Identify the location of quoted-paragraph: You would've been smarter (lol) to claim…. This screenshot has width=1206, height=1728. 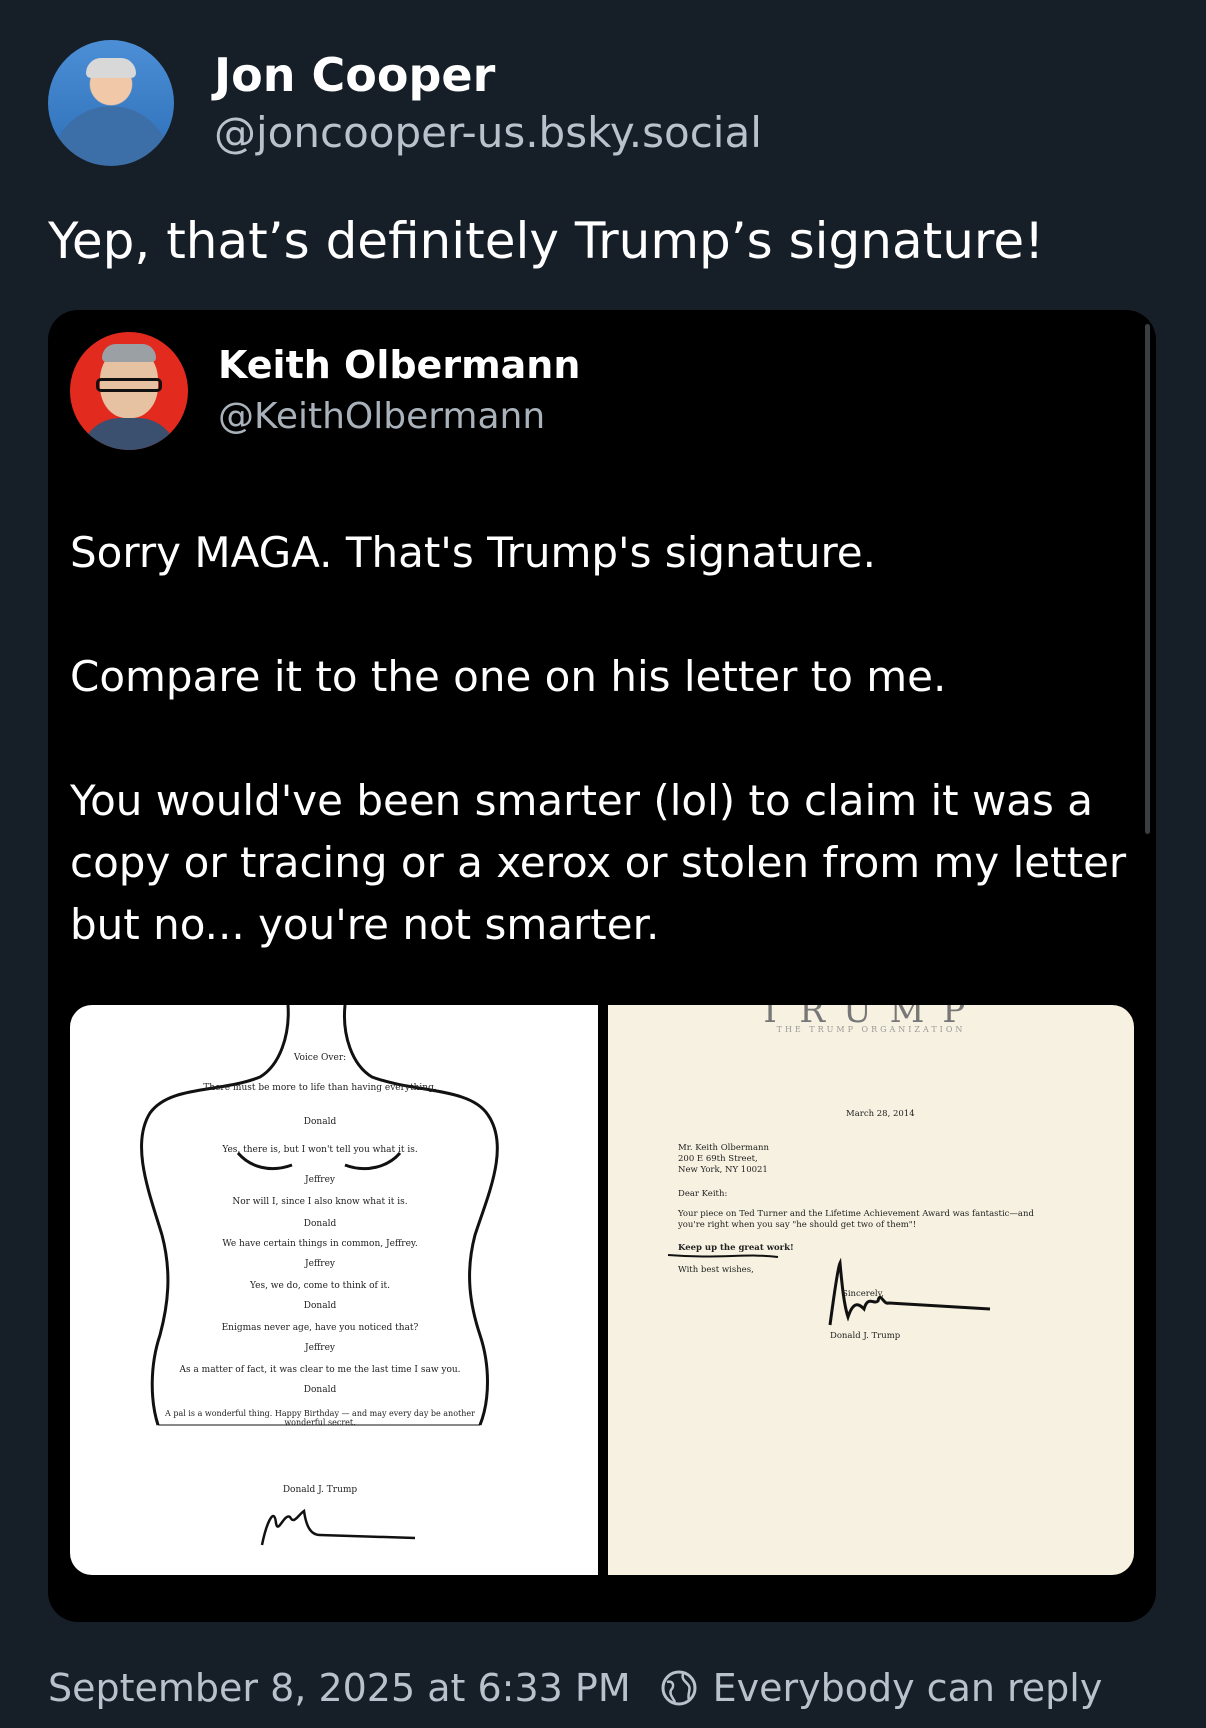
(598, 862).